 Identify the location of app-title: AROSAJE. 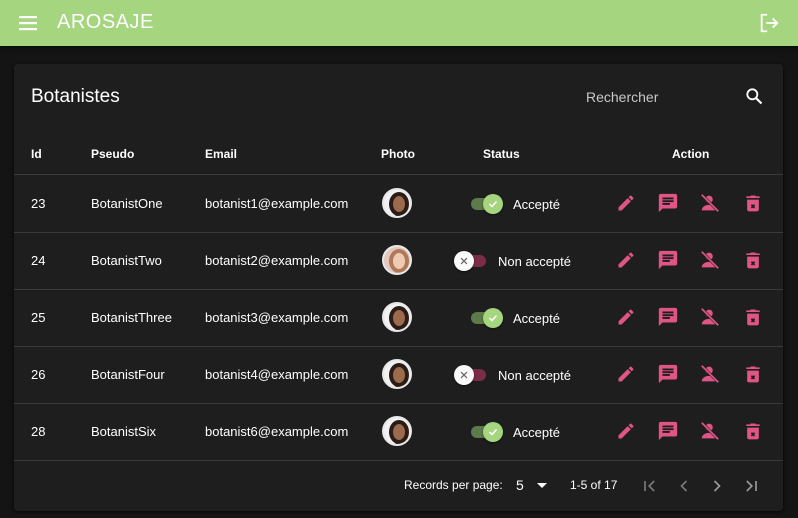
(105, 22).